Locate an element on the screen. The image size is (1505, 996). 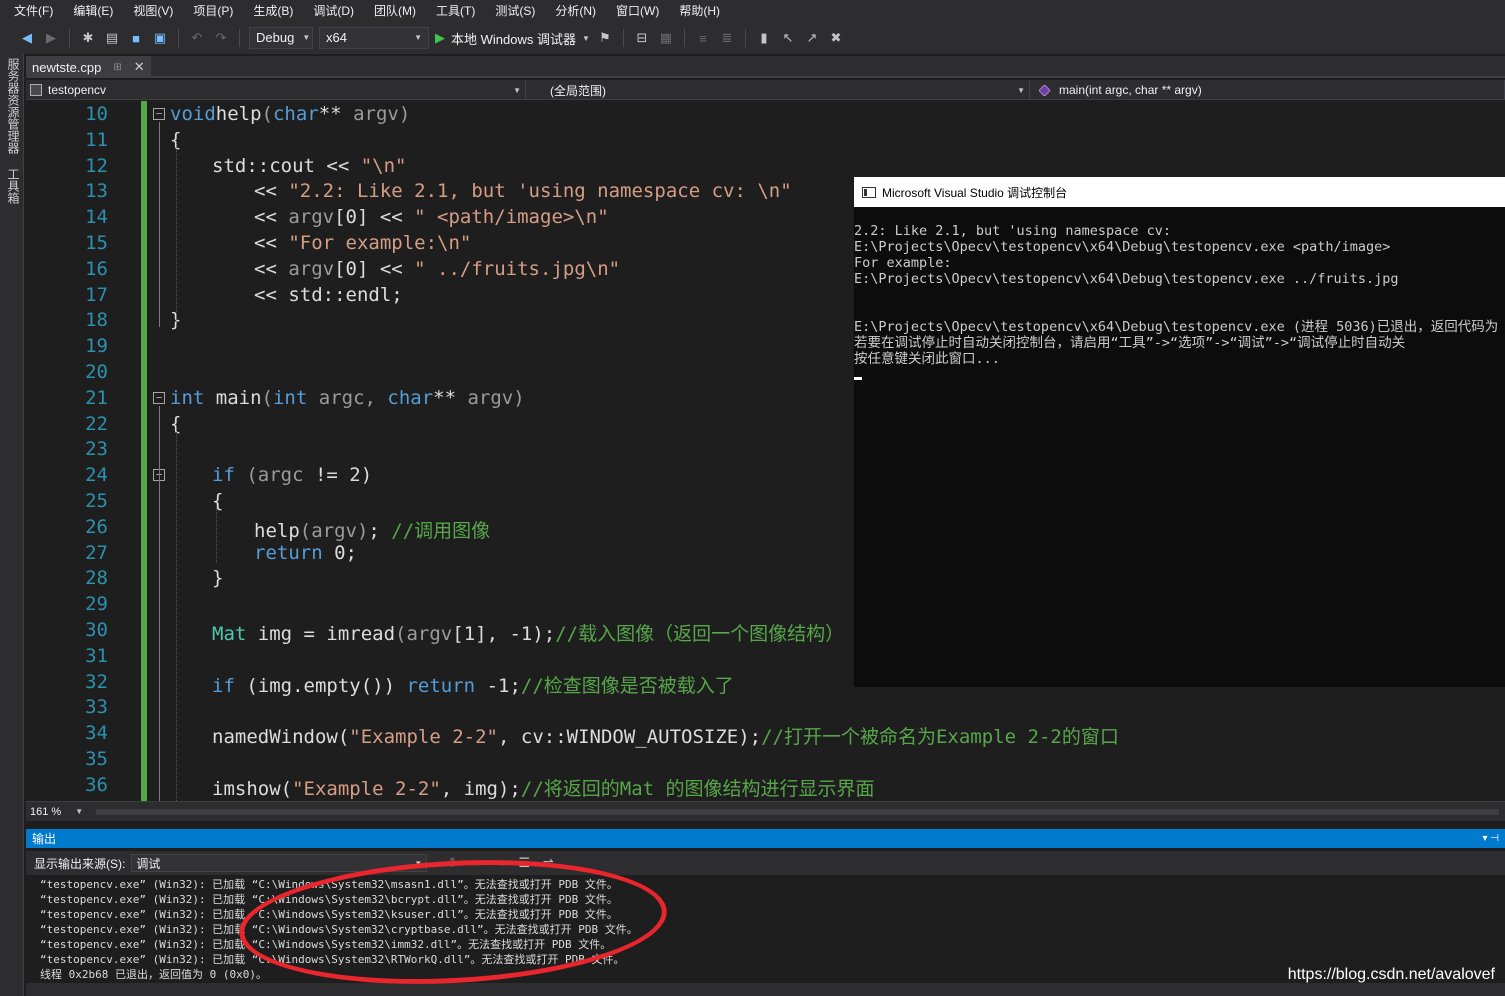
project-name: testopencv is located at coordinates (77, 90).